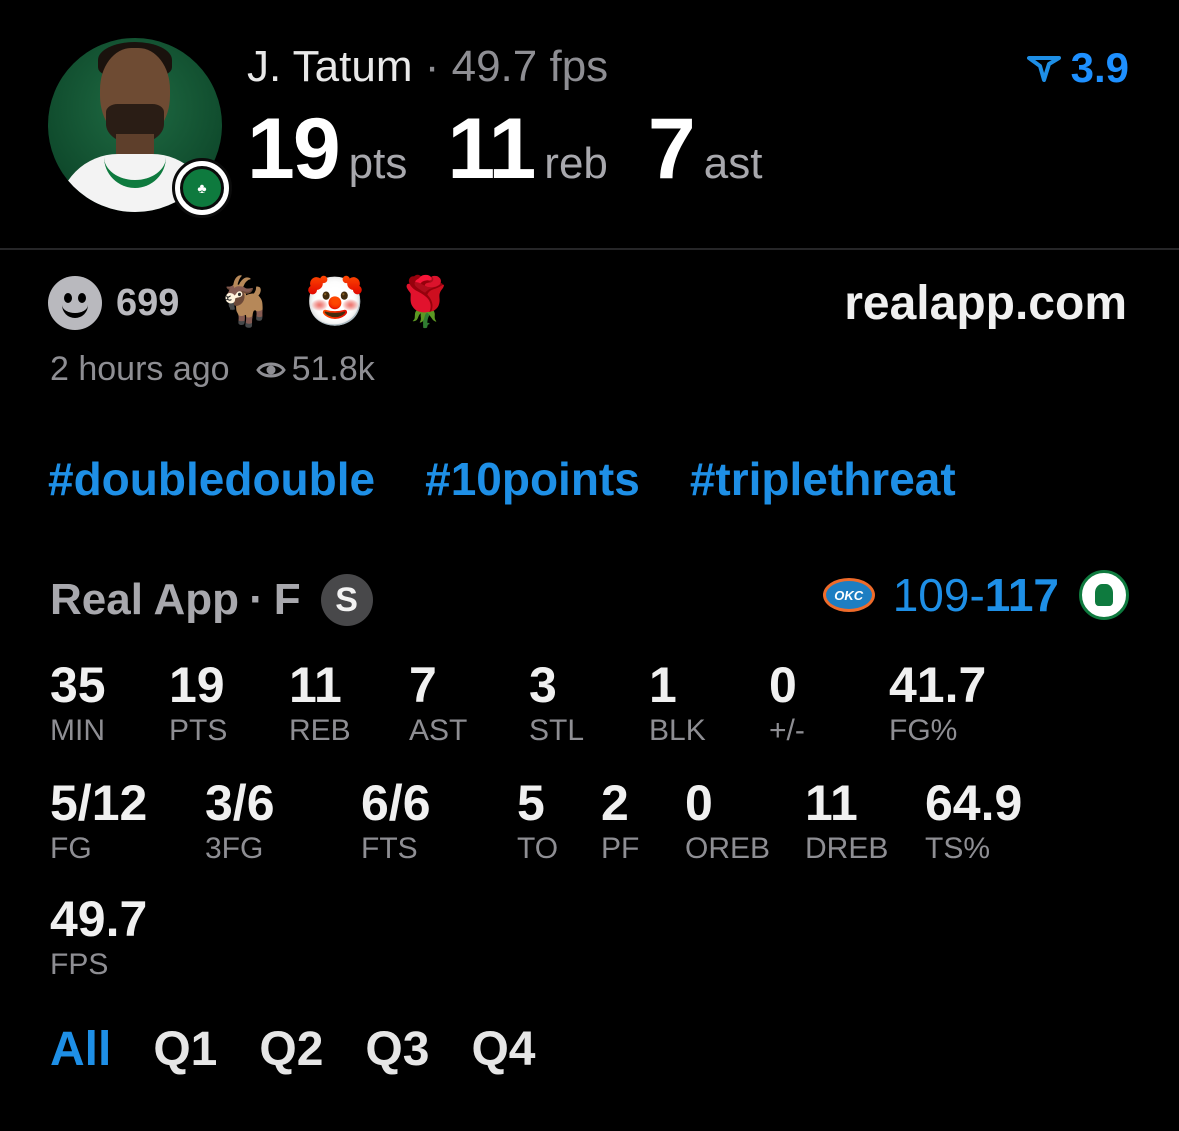  What do you see at coordinates (663, 685) in the screenshot?
I see `stat-value: 1` at bounding box center [663, 685].